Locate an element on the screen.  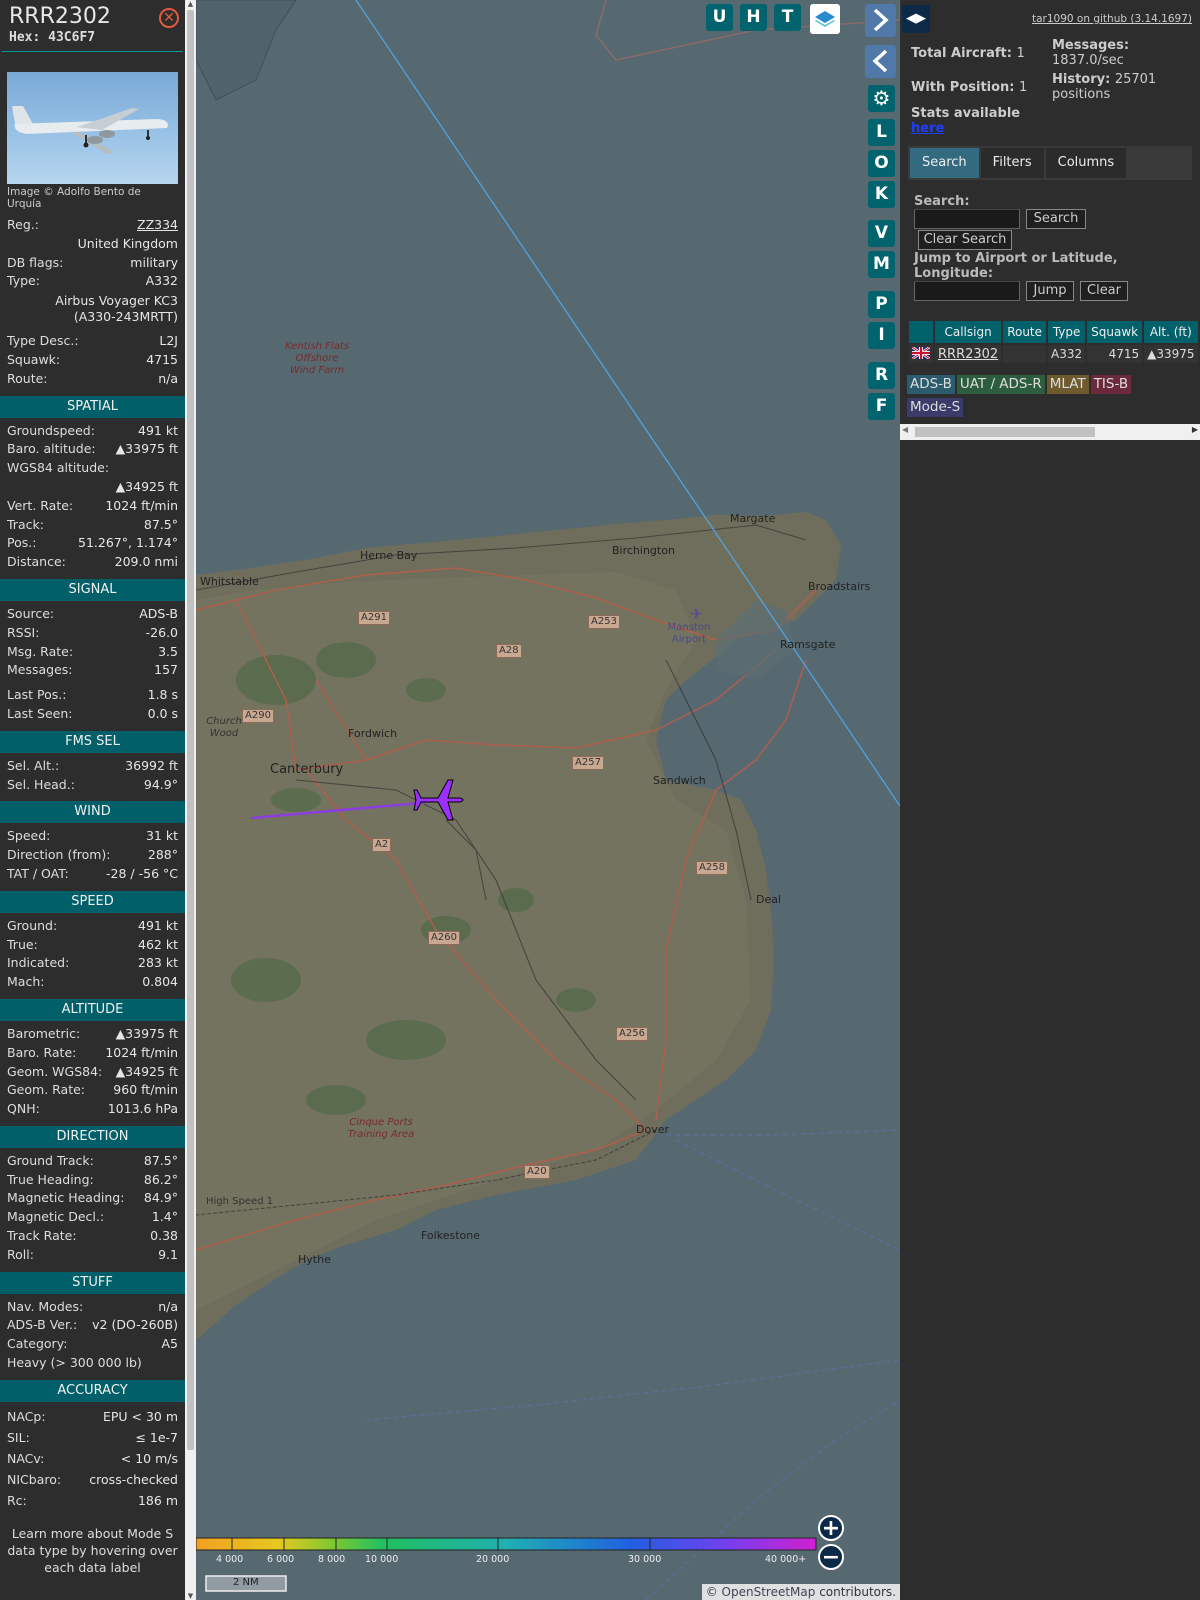
scroll-left-icon: ◀ is located at coordinates (905, 429).